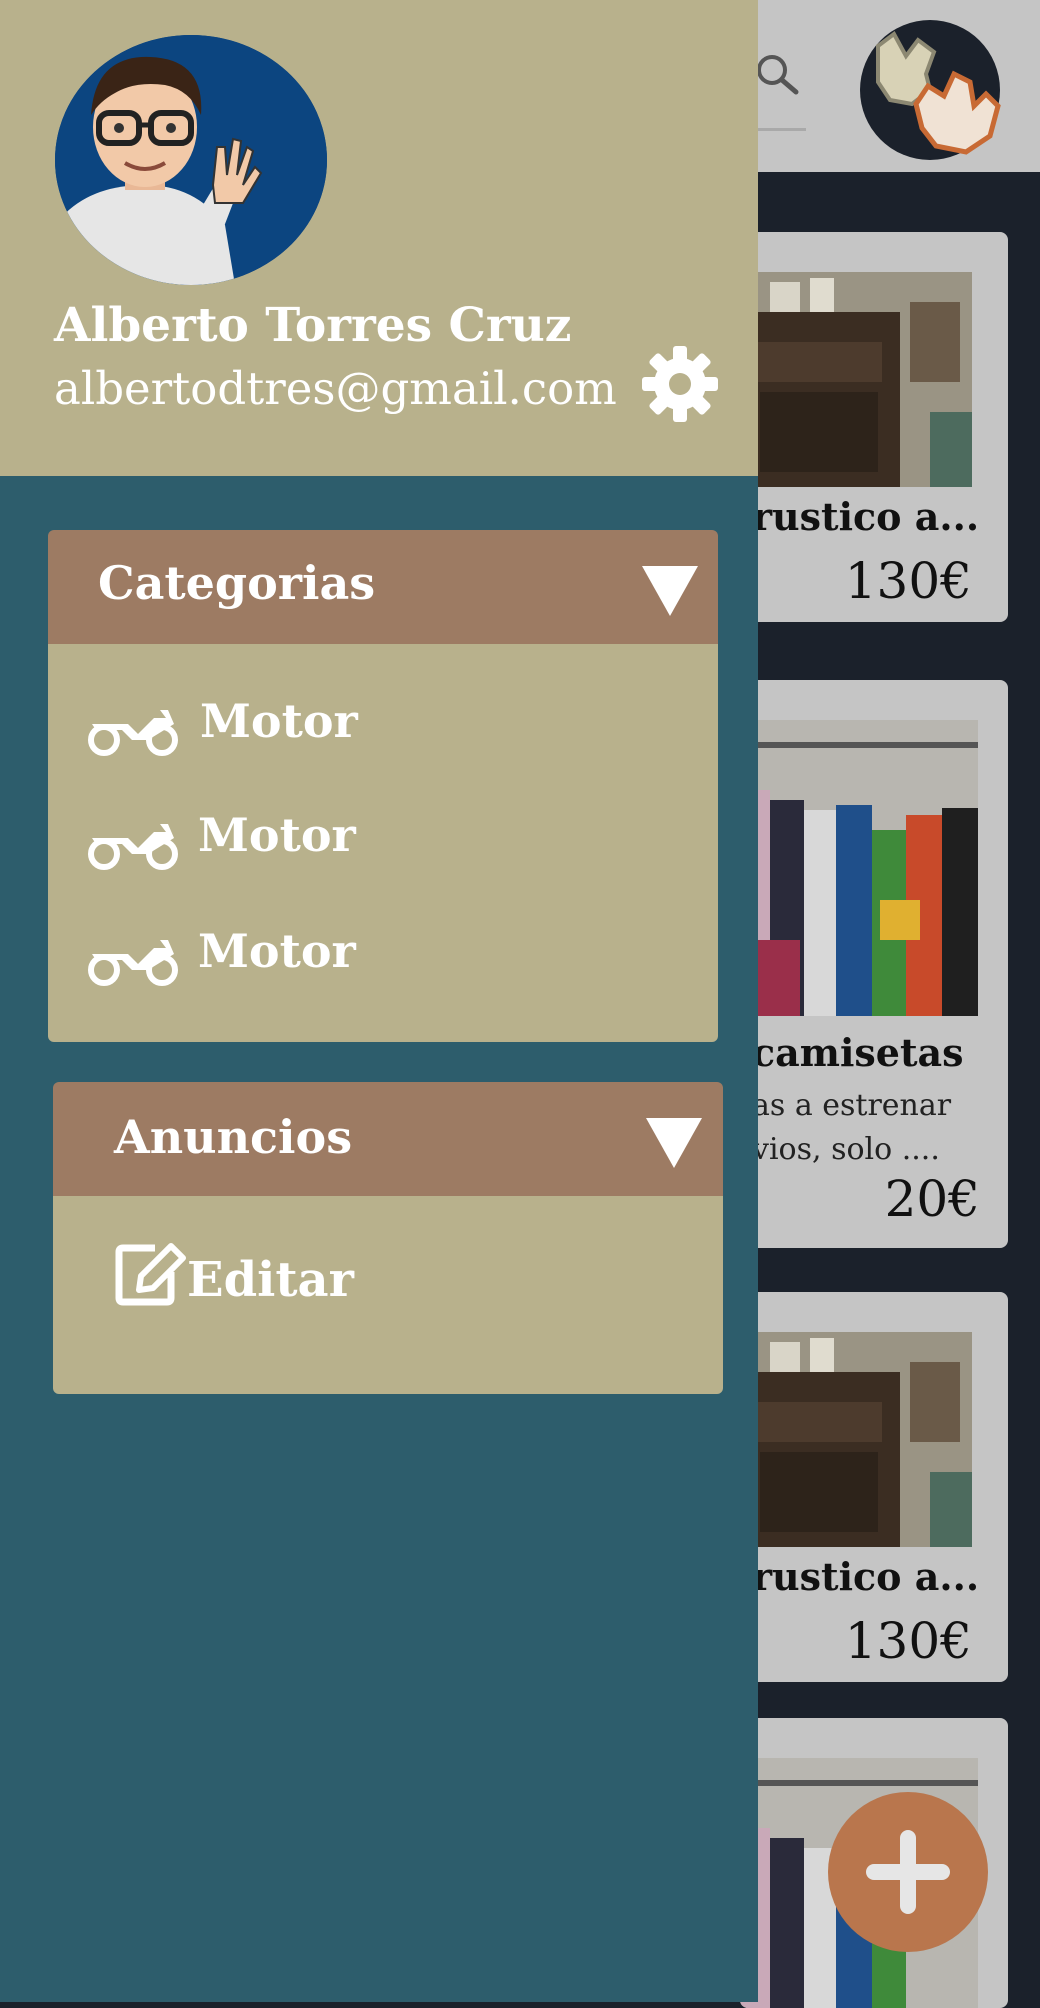 The width and height of the screenshot is (1040, 2008). Describe the element at coordinates (858, 1052) in the screenshot. I see `listing-title: camisetas` at that location.